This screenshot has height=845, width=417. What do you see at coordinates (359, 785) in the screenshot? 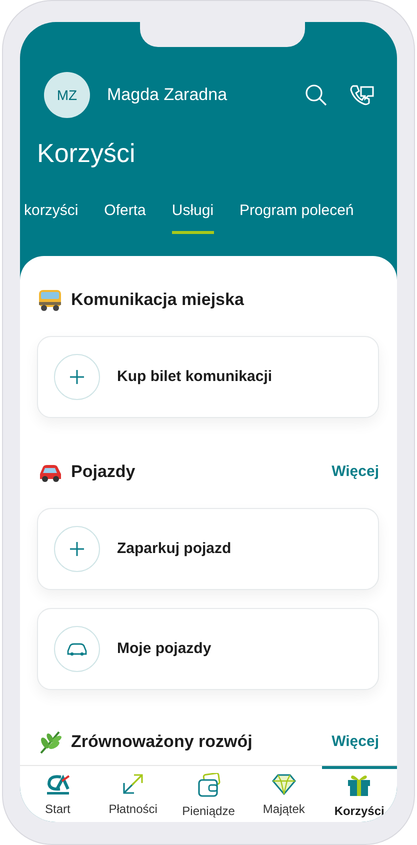
I see `gift-icon` at bounding box center [359, 785].